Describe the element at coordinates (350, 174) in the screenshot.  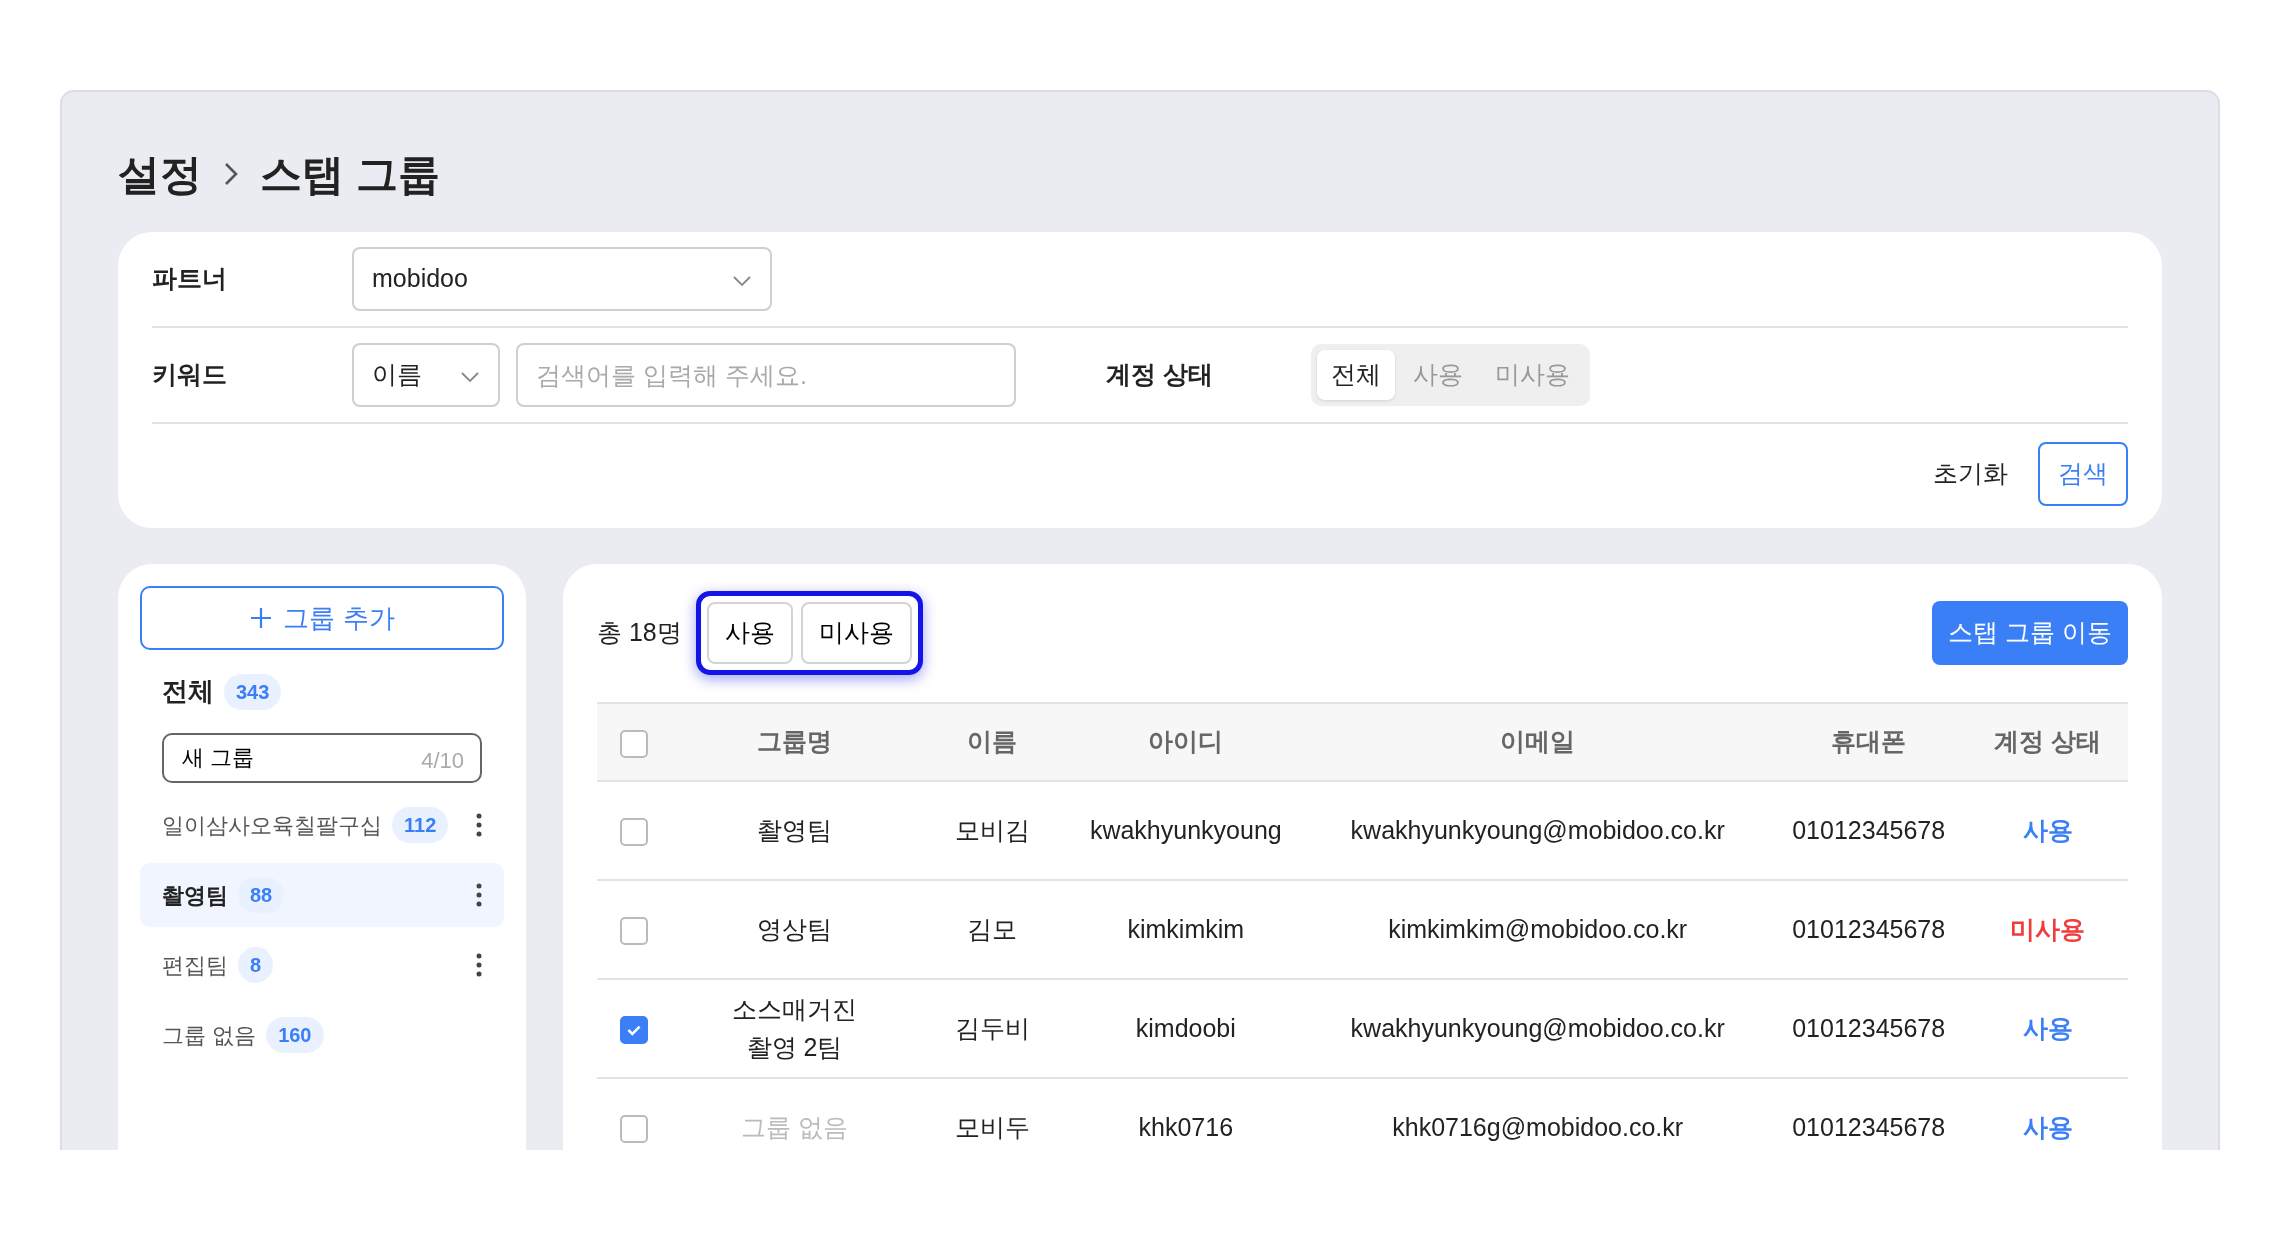
I see `page-title: 스탭 그룹` at that location.